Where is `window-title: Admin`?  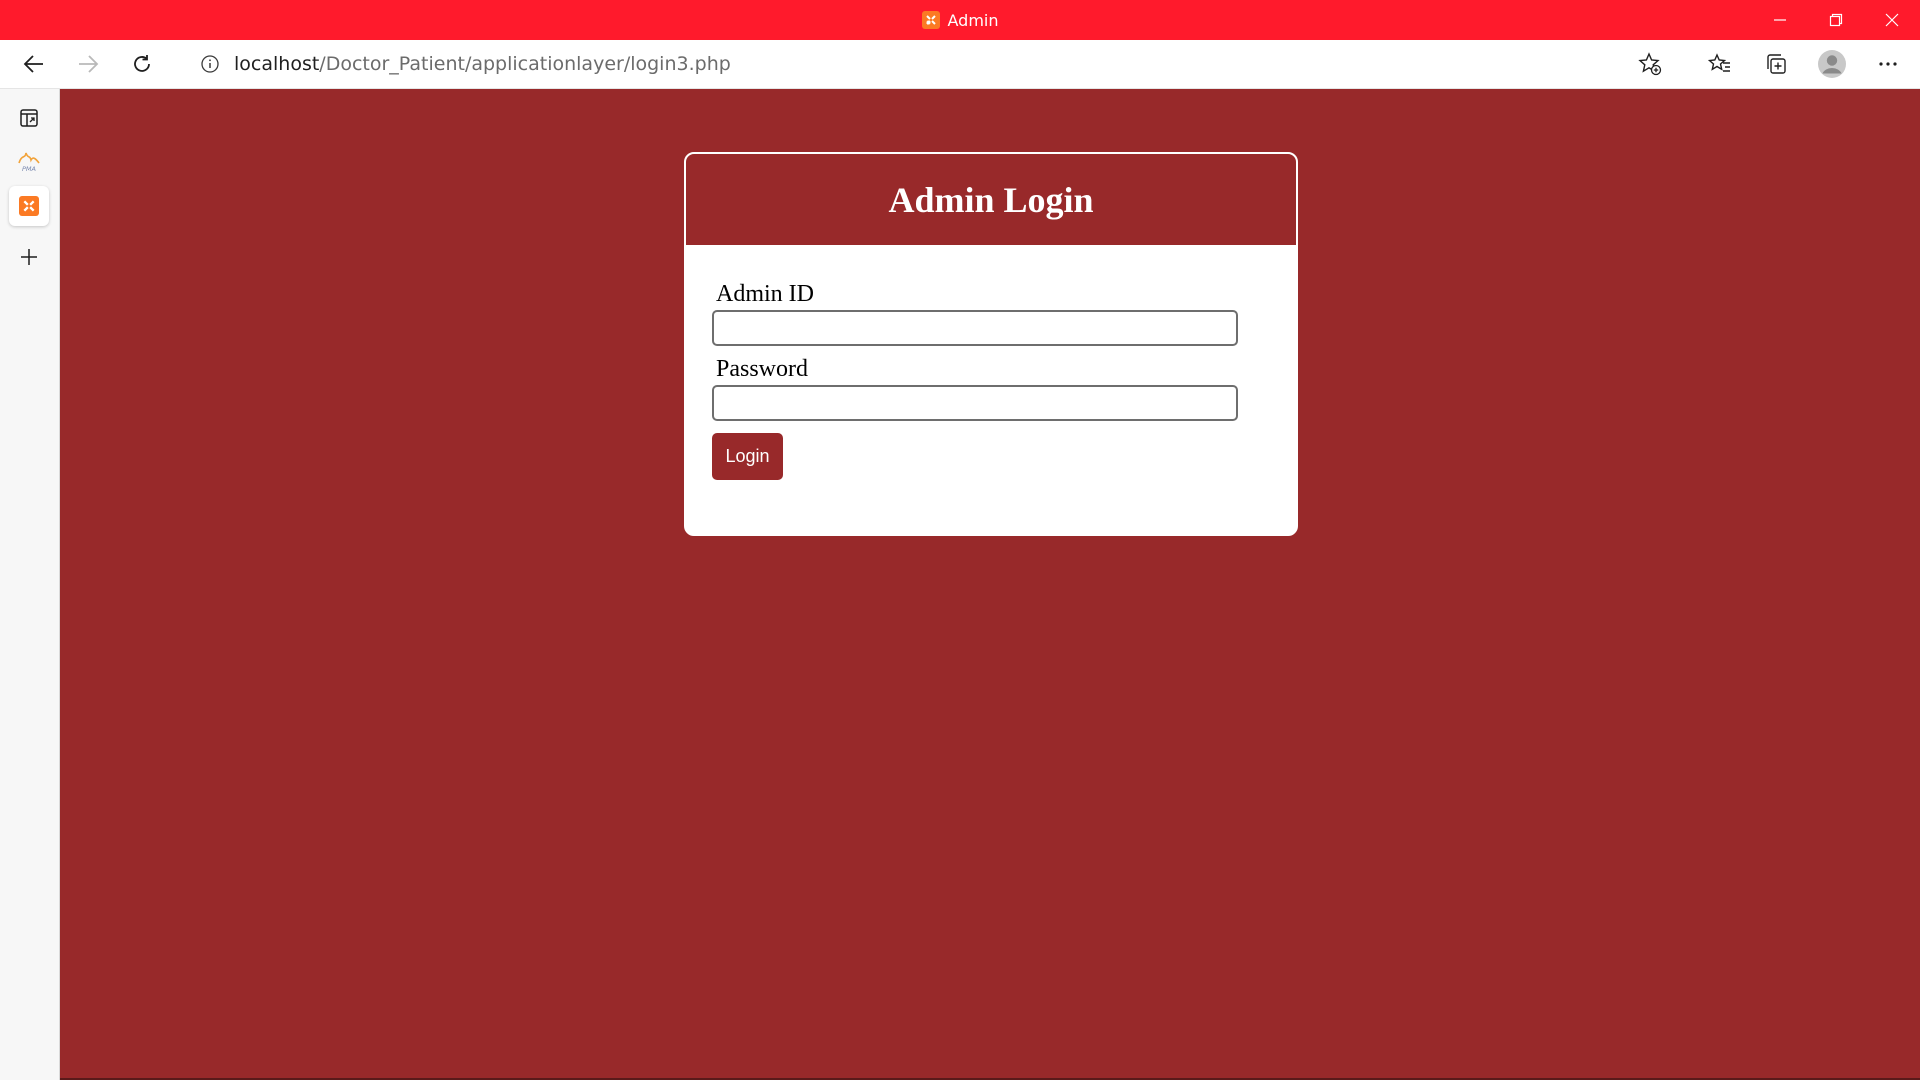
window-title: Admin is located at coordinates (960, 20).